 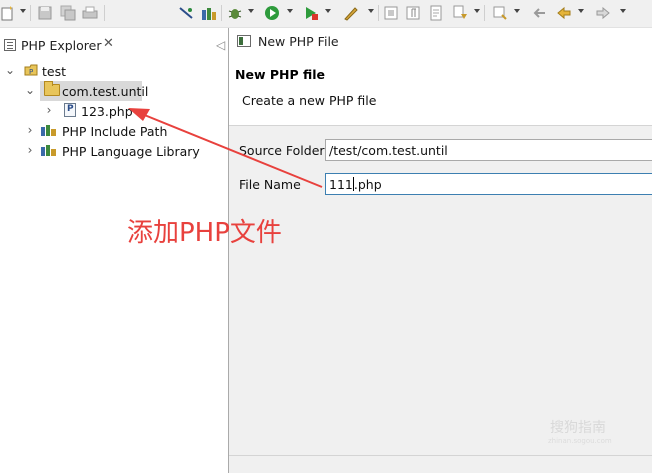 I want to click on pin-icon, so click(x=500, y=13).